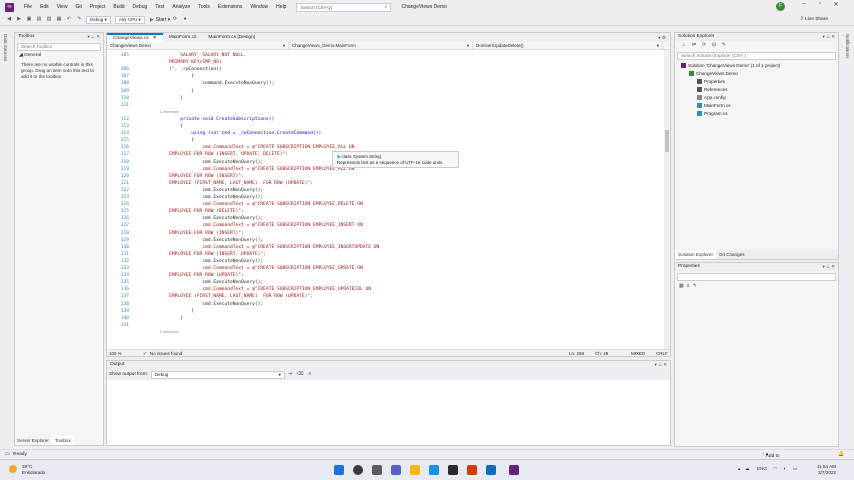 The height and width of the screenshot is (480, 854). Describe the element at coordinates (684, 45) in the screenshot. I see `home-icon: ⌂` at that location.